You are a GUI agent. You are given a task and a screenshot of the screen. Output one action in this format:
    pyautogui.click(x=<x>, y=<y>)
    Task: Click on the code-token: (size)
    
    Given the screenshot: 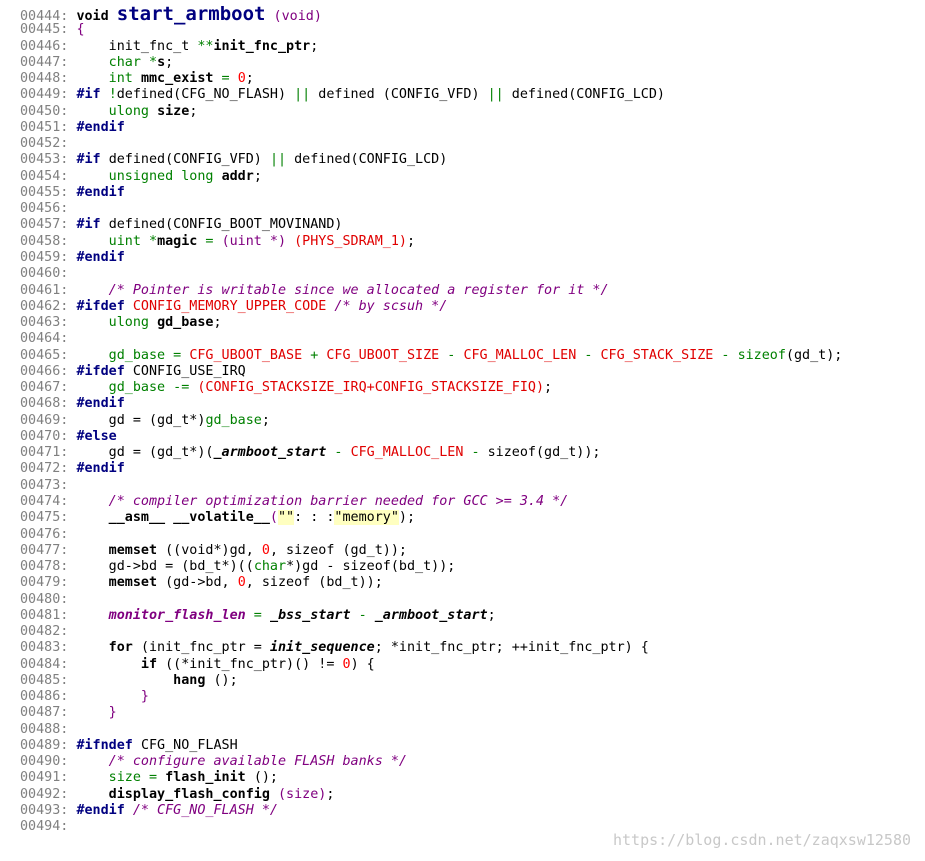 What is the action you would take?
    pyautogui.click(x=302, y=794)
    